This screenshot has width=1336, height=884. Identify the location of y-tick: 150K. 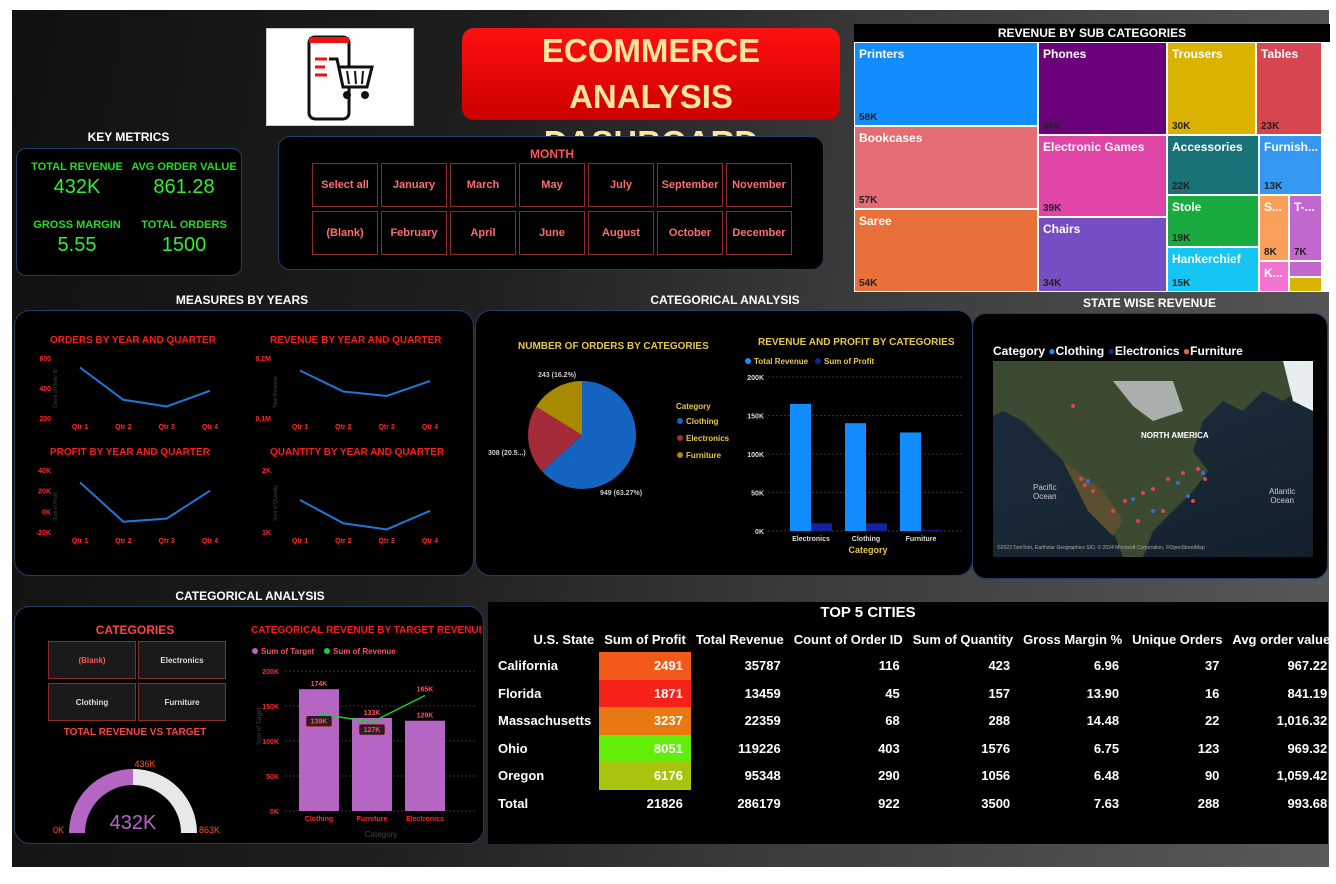
(270, 707).